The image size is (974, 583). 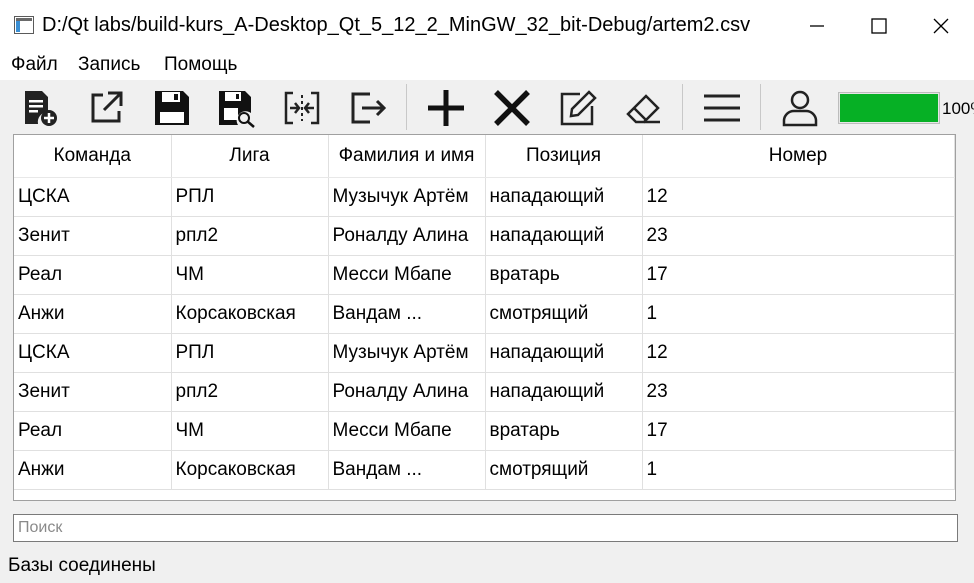 I want to click on minimize-button, so click(x=817, y=26).